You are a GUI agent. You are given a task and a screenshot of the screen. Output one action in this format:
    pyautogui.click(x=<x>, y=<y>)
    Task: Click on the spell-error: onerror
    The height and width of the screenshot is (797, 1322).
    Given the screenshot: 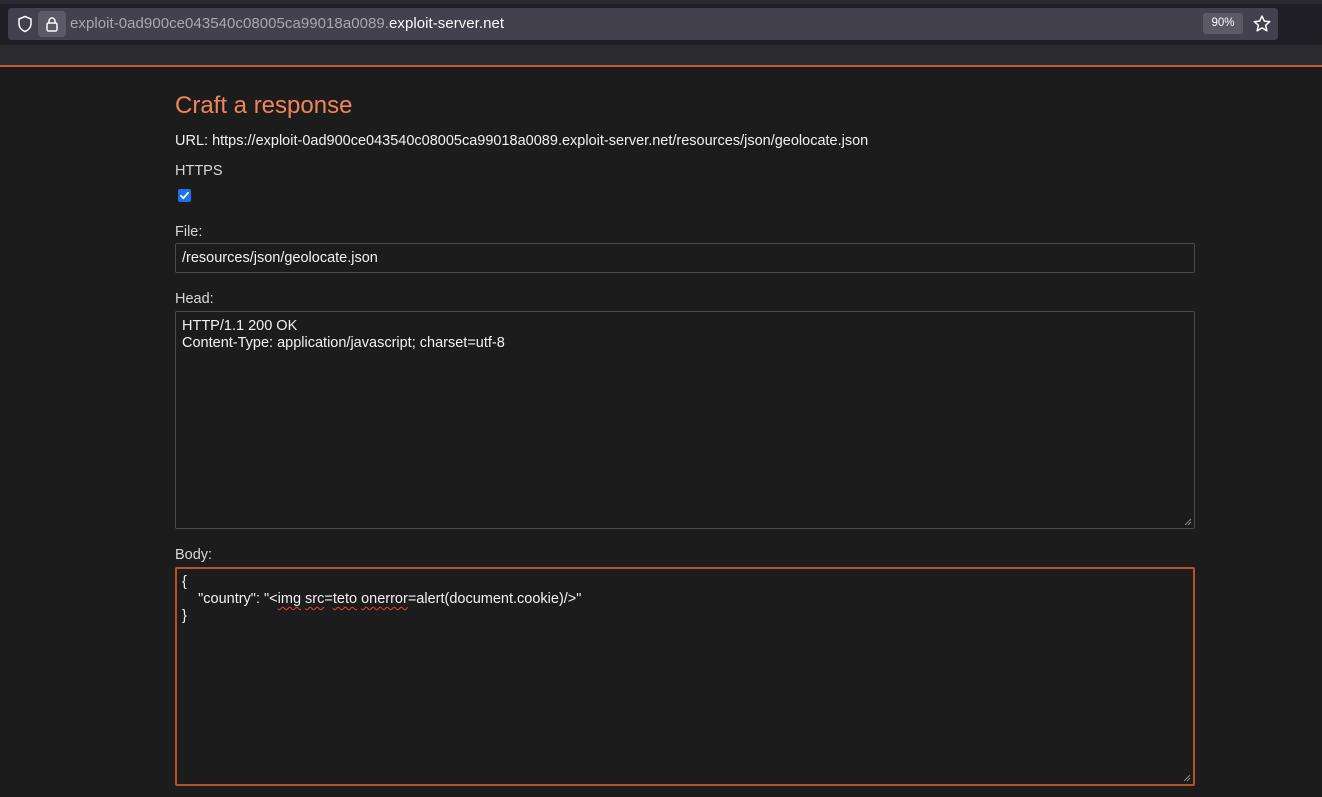 What is the action you would take?
    pyautogui.click(x=384, y=599)
    